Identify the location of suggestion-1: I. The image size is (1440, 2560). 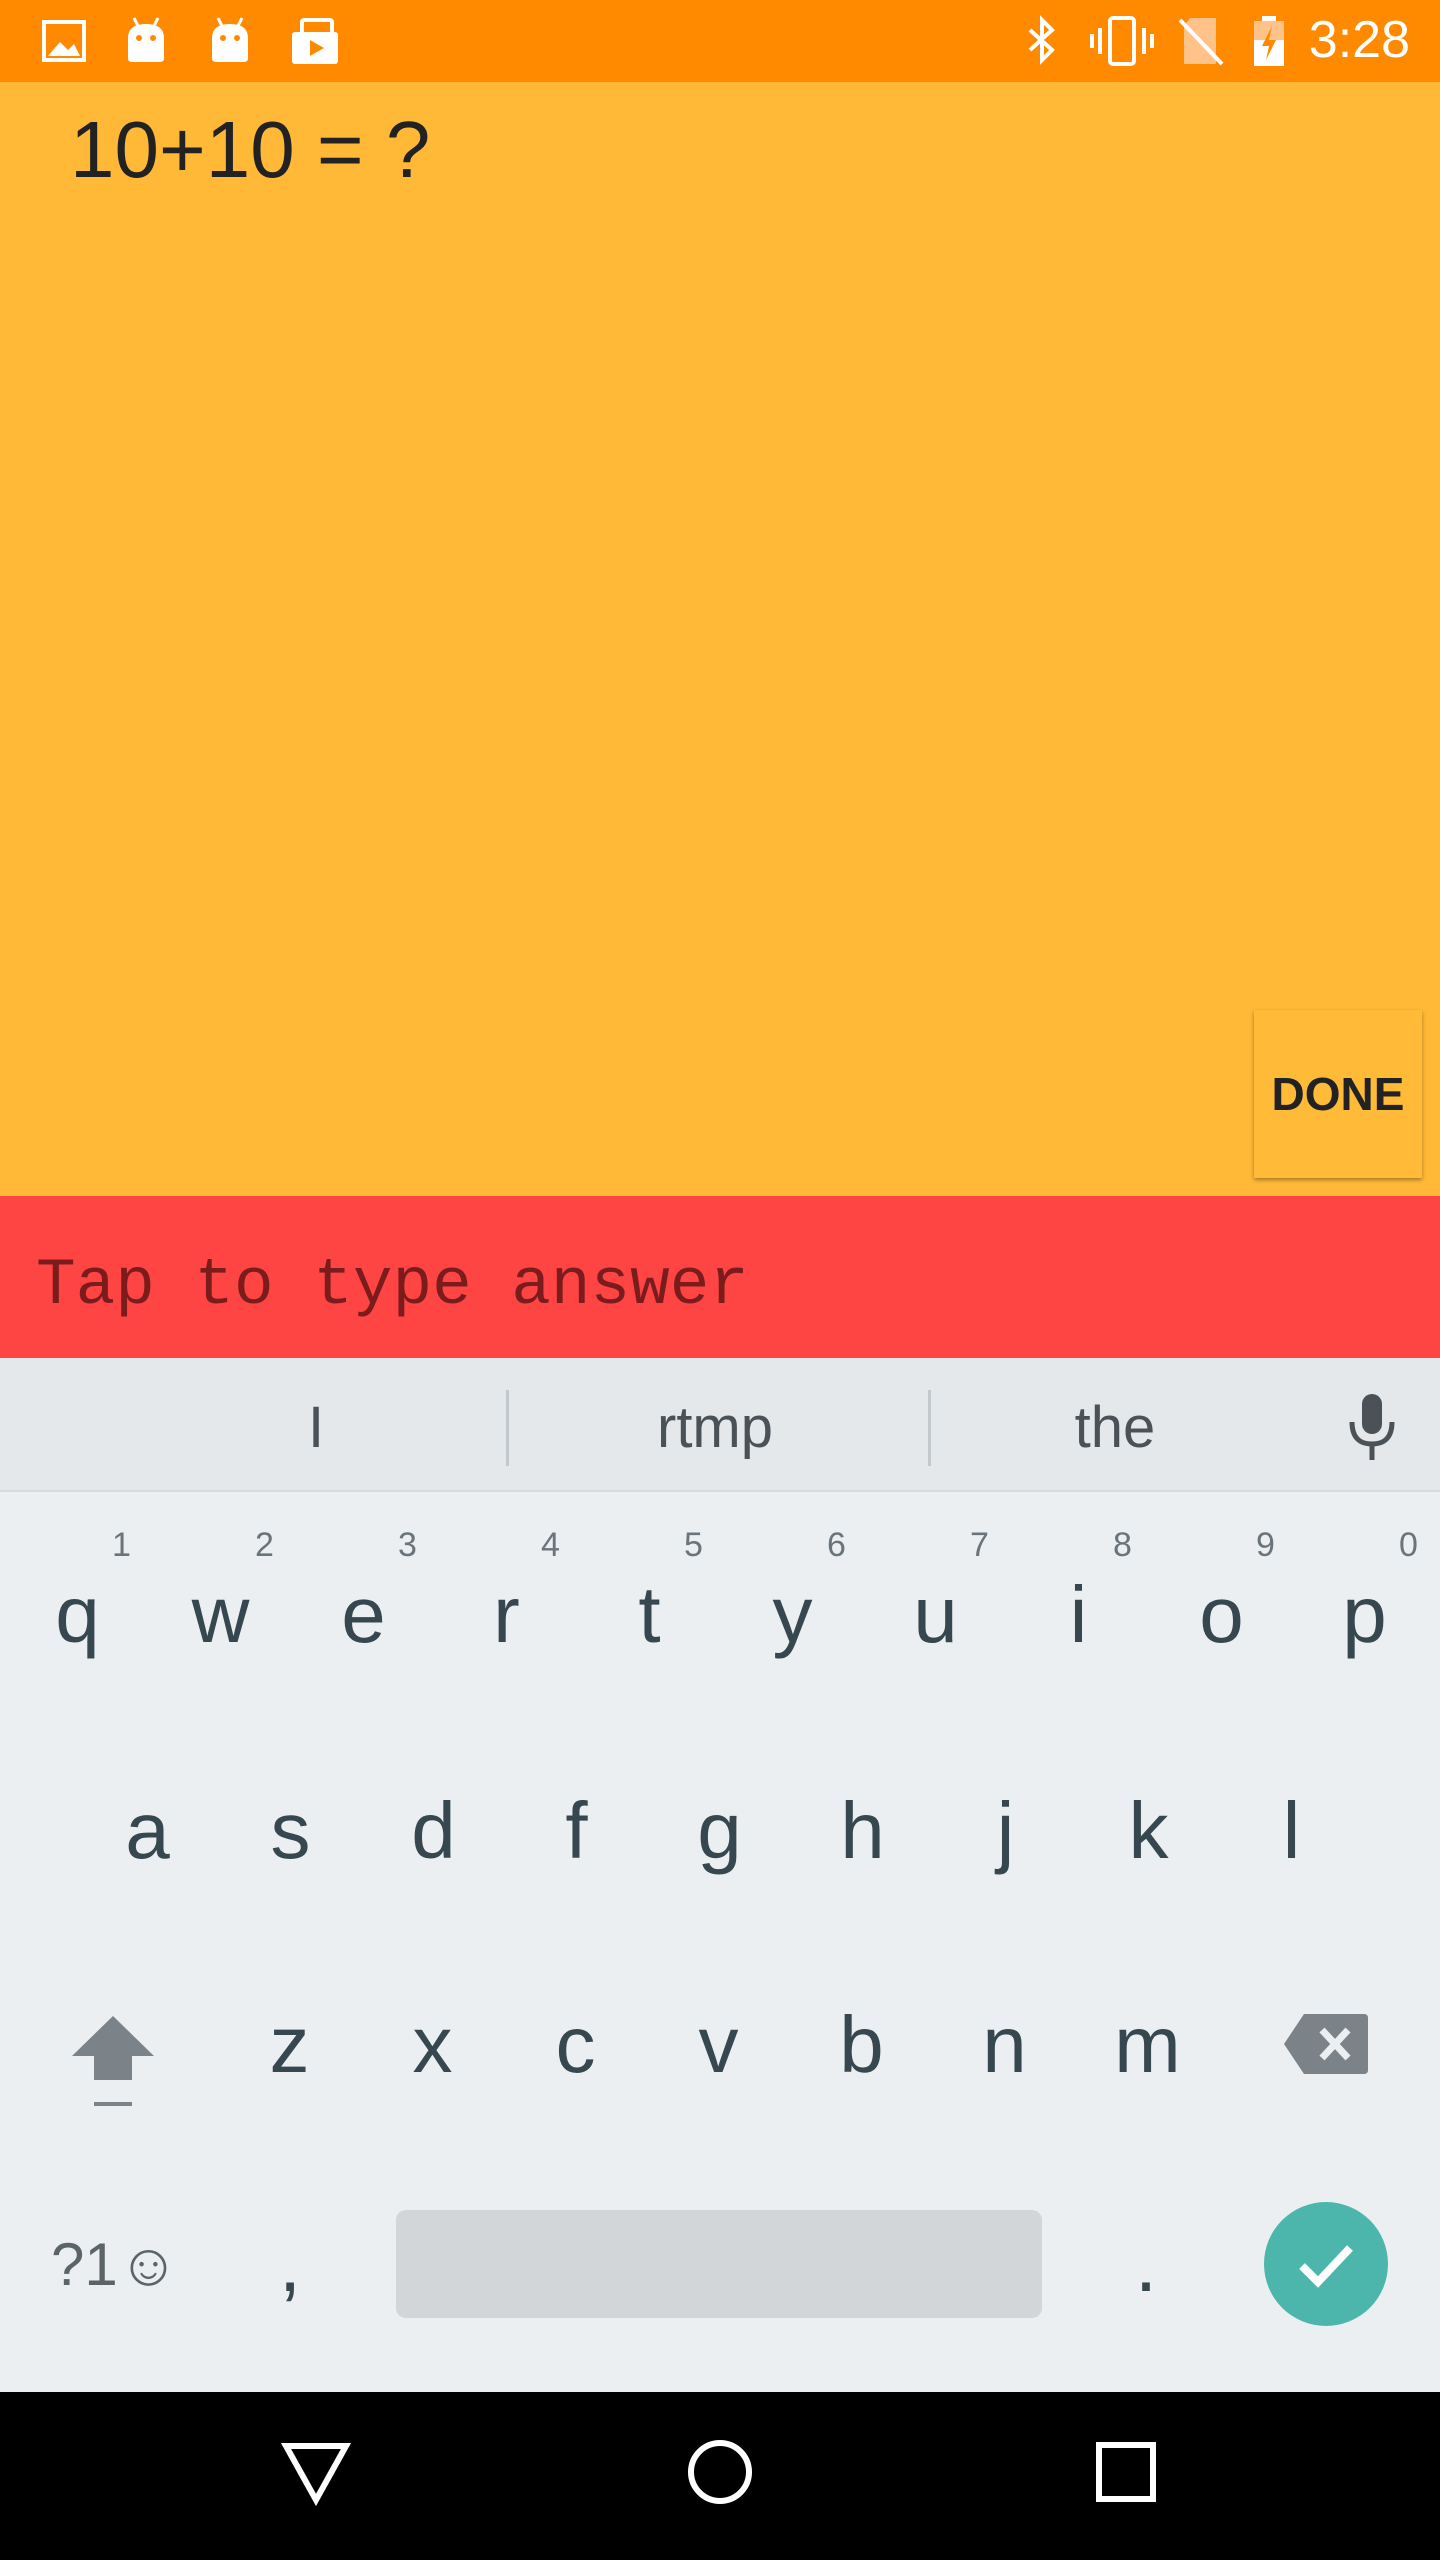
(316, 1427).